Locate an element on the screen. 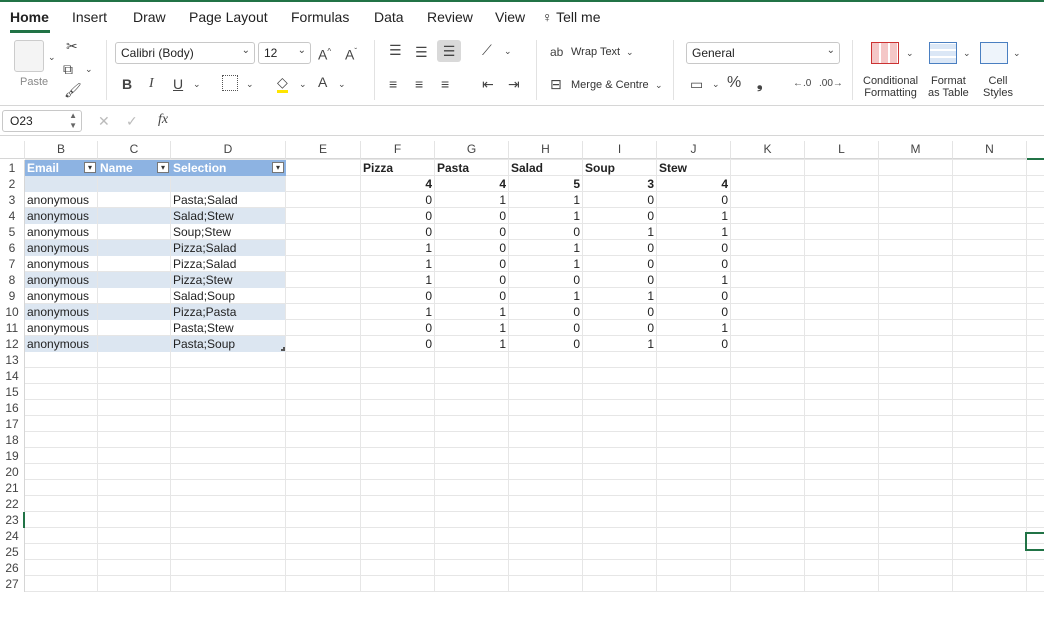 This screenshot has width=1044, height=634. conditional-formatting-icon is located at coordinates (885, 53).